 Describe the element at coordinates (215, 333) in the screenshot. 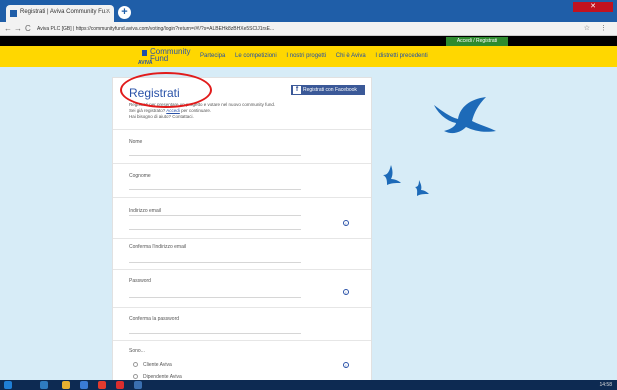

I see `confirm-password-input` at that location.